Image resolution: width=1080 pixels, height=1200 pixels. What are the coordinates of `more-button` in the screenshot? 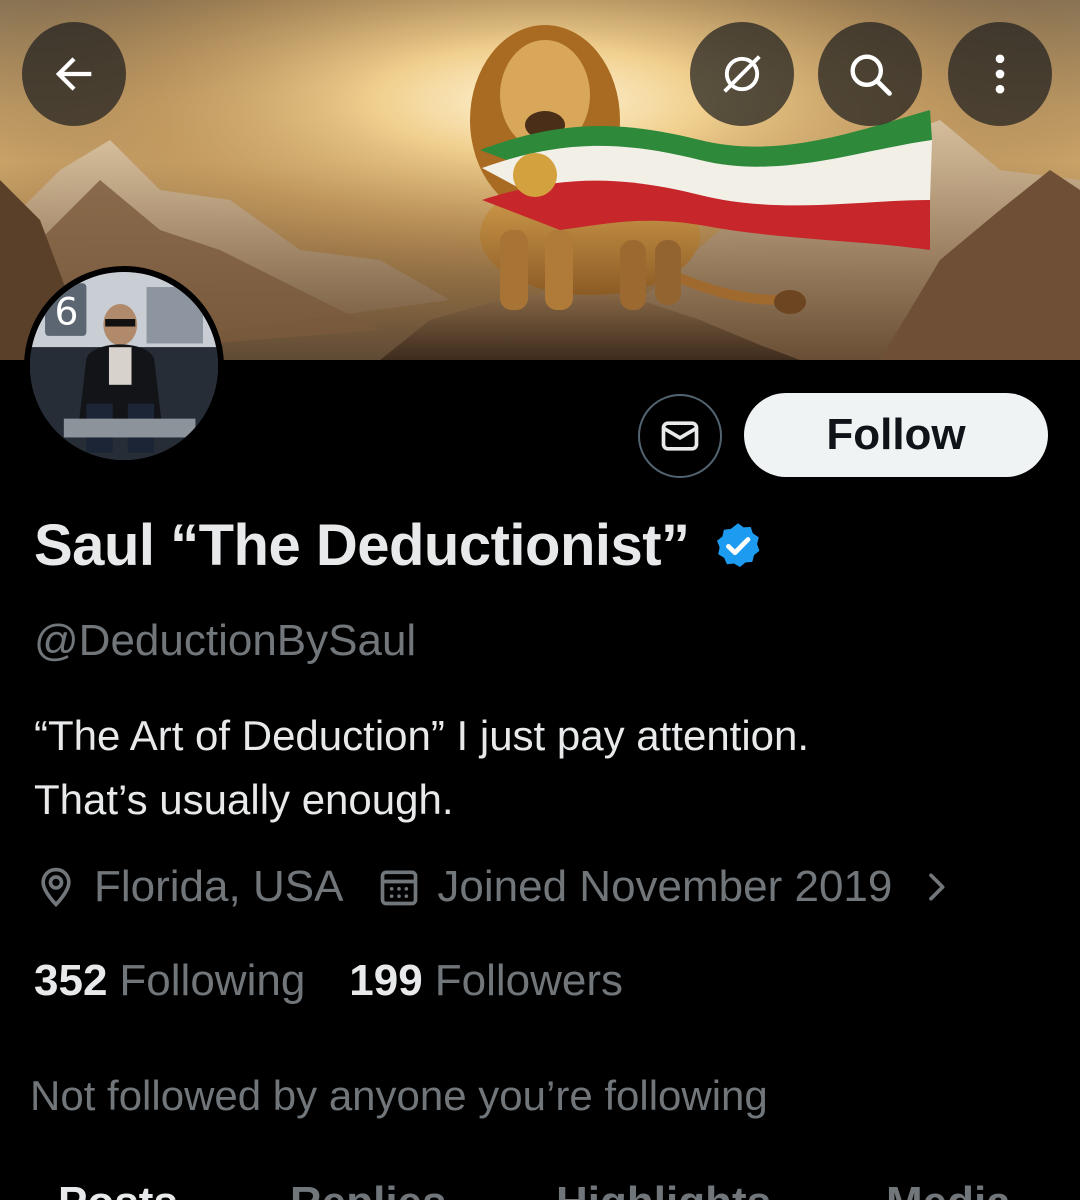 It's located at (1000, 74).